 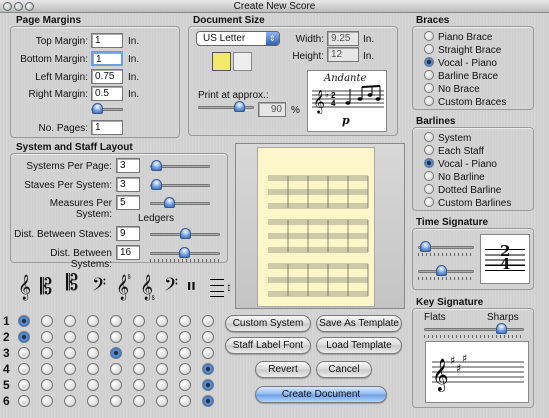 What do you see at coordinates (501, 328) in the screenshot?
I see `key-slider-knob` at bounding box center [501, 328].